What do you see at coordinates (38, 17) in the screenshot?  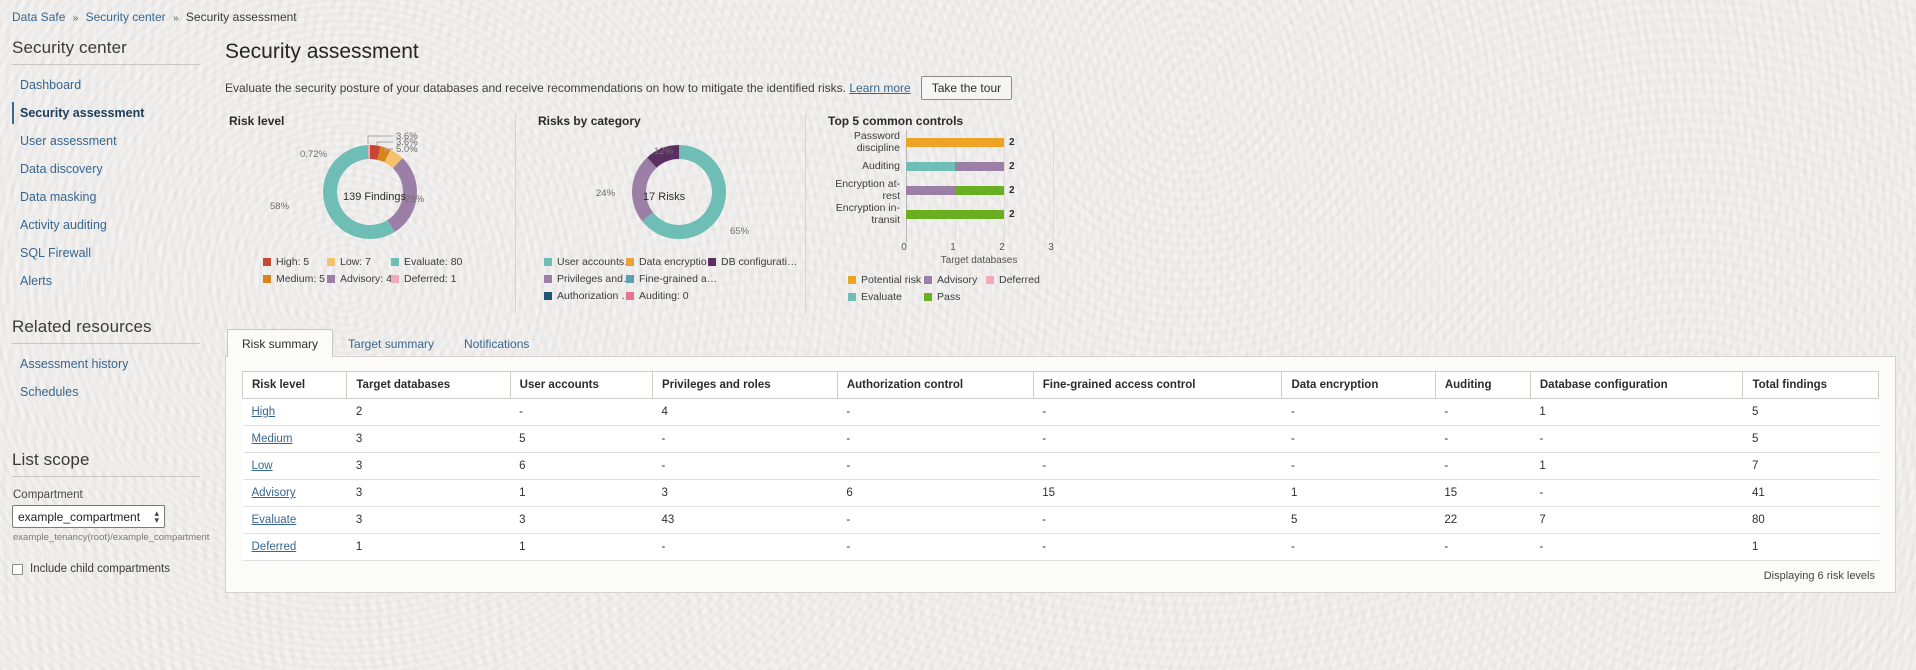 I see `breadcrumb-item-data-safe: Data Safe` at bounding box center [38, 17].